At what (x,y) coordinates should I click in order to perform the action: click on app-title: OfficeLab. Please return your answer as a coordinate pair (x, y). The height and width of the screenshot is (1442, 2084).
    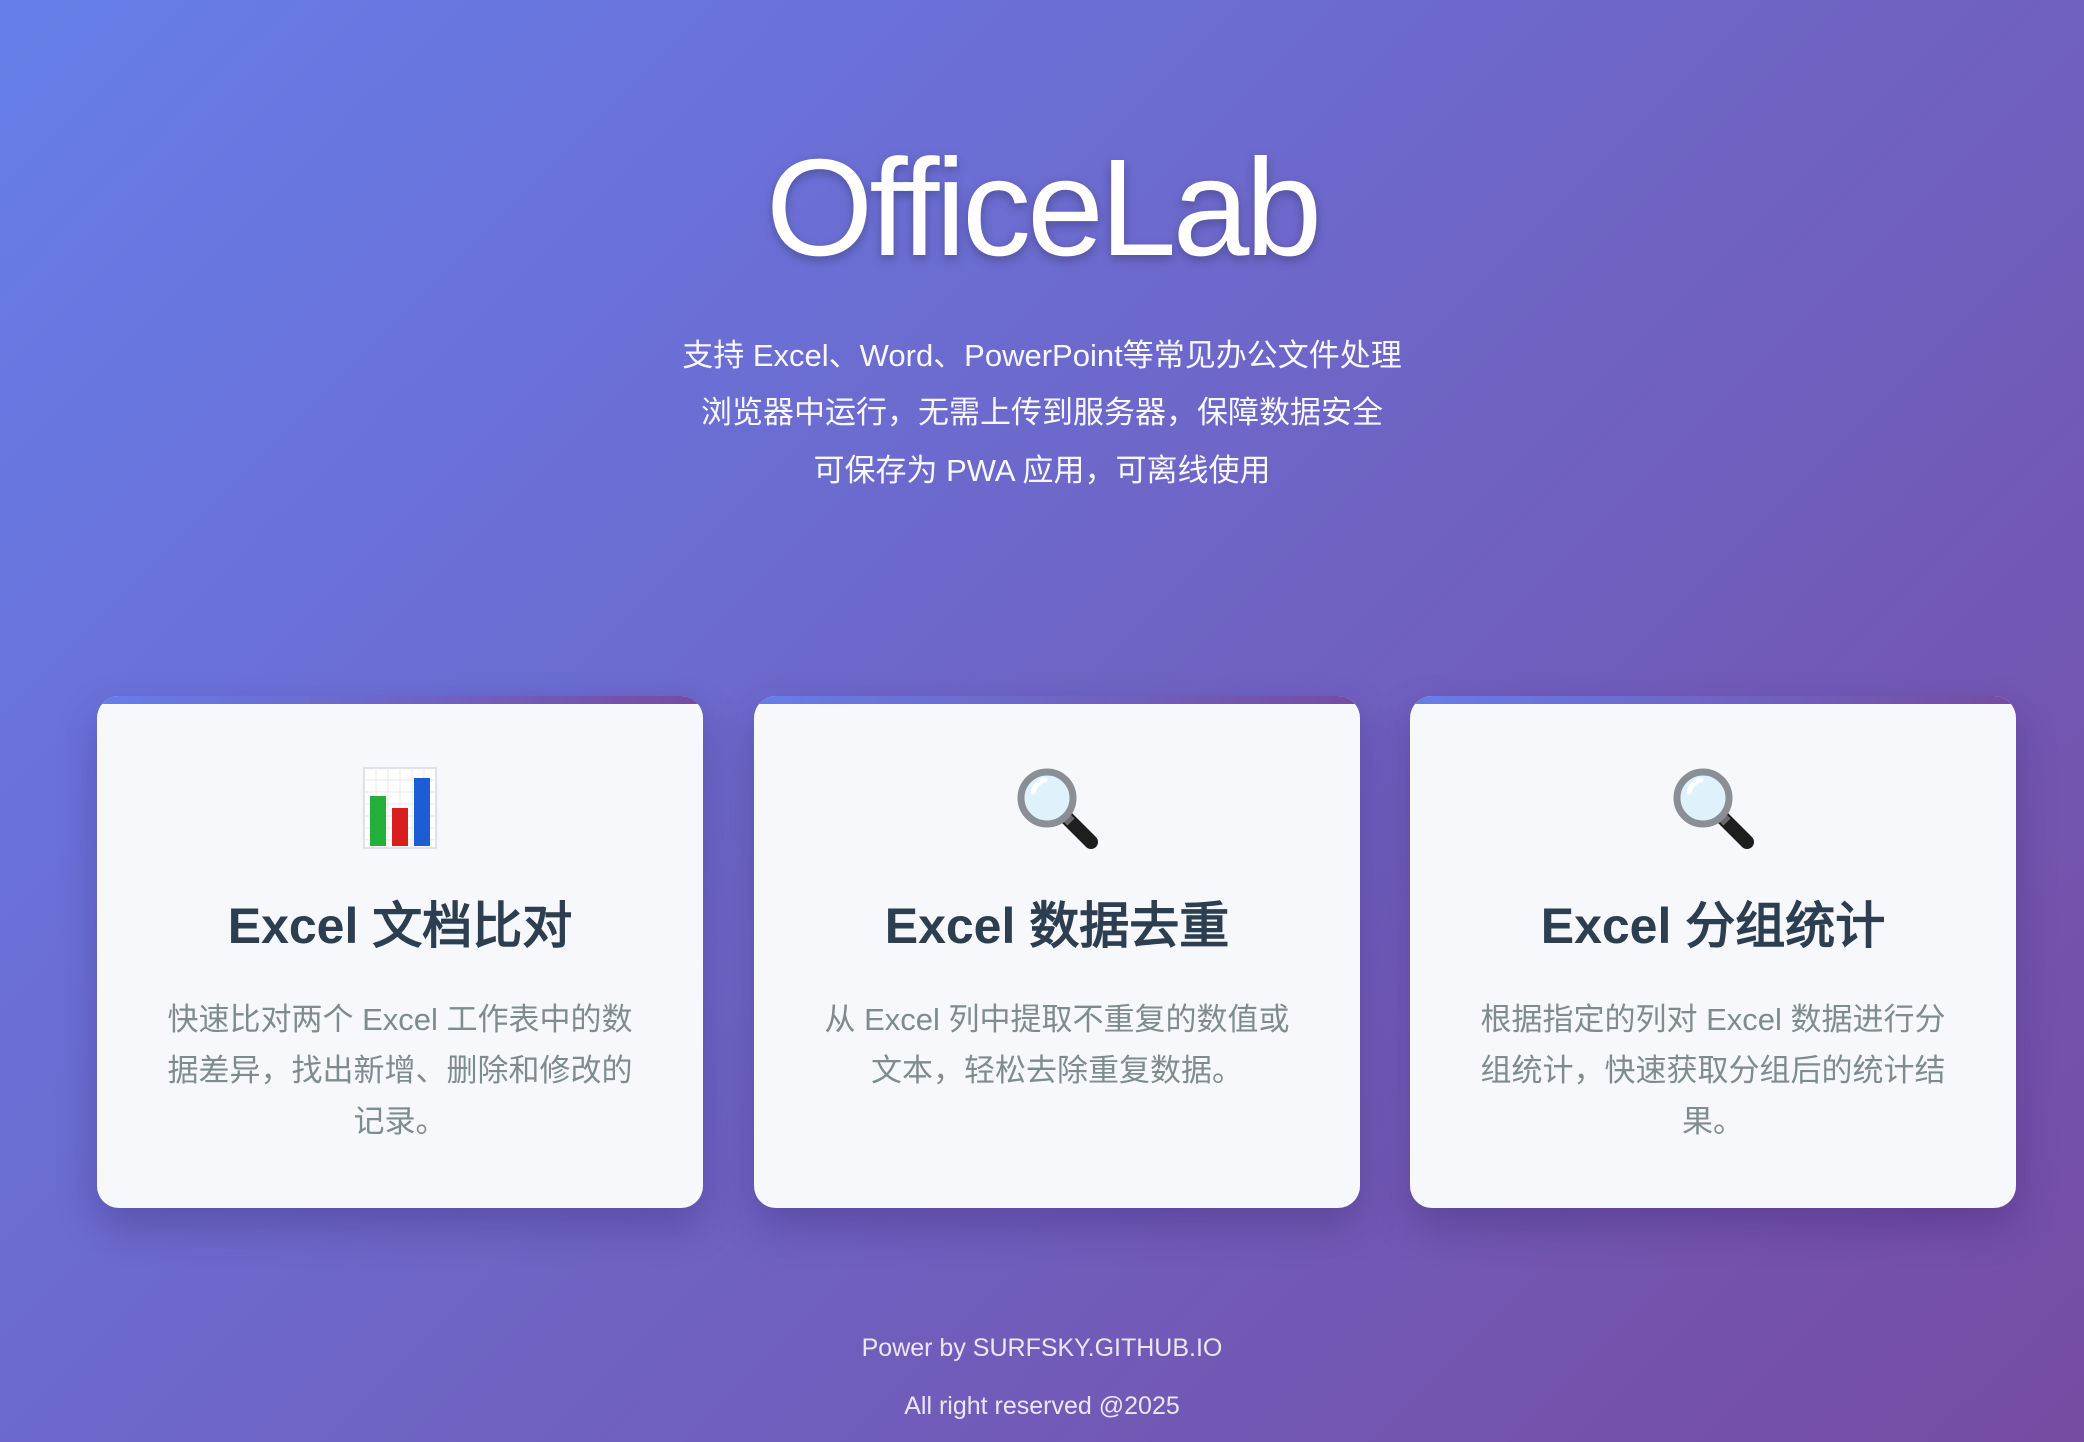
    Looking at the image, I should click on (1043, 208).